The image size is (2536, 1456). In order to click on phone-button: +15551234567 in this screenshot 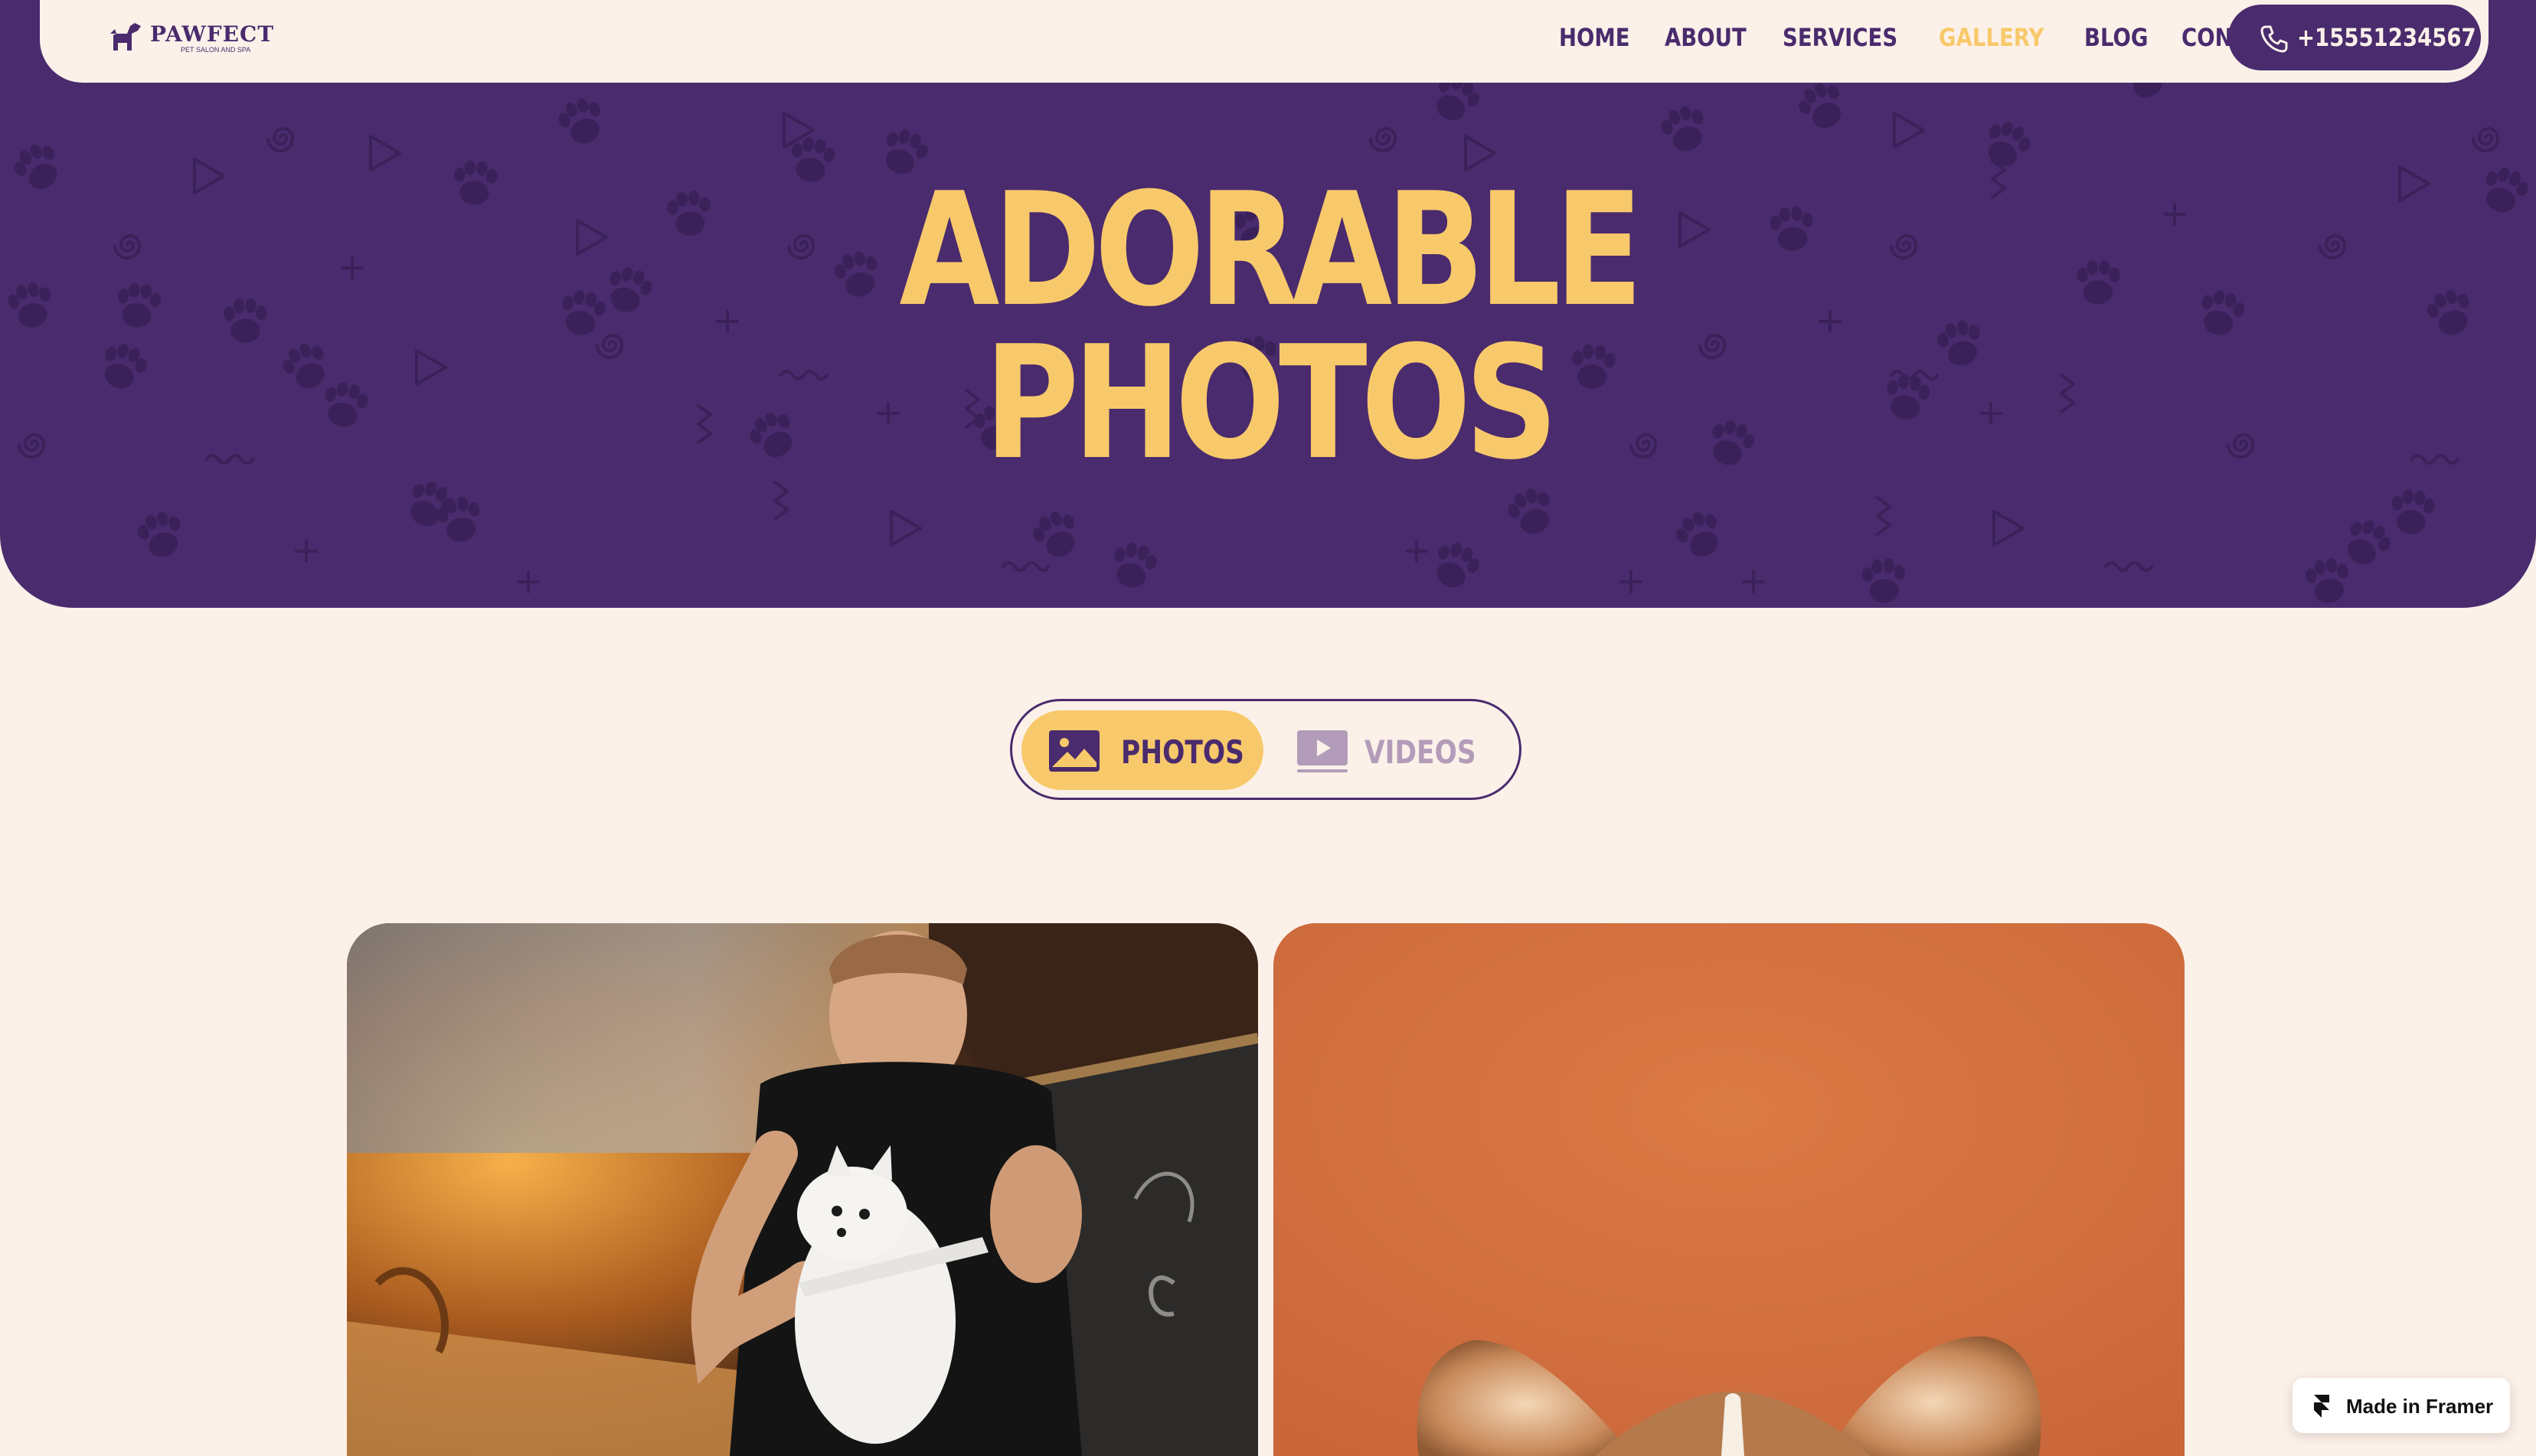, I will do `click(2354, 37)`.